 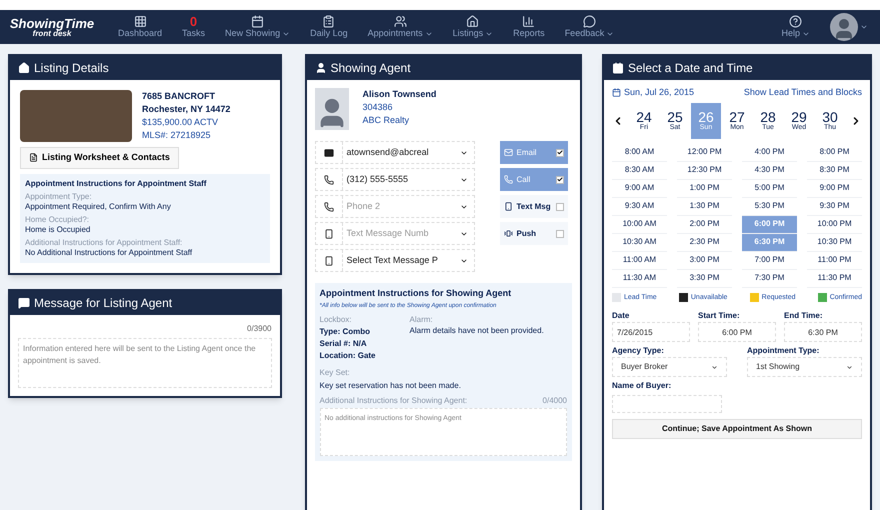 I want to click on character-counter: 0/4000, so click(x=554, y=400).